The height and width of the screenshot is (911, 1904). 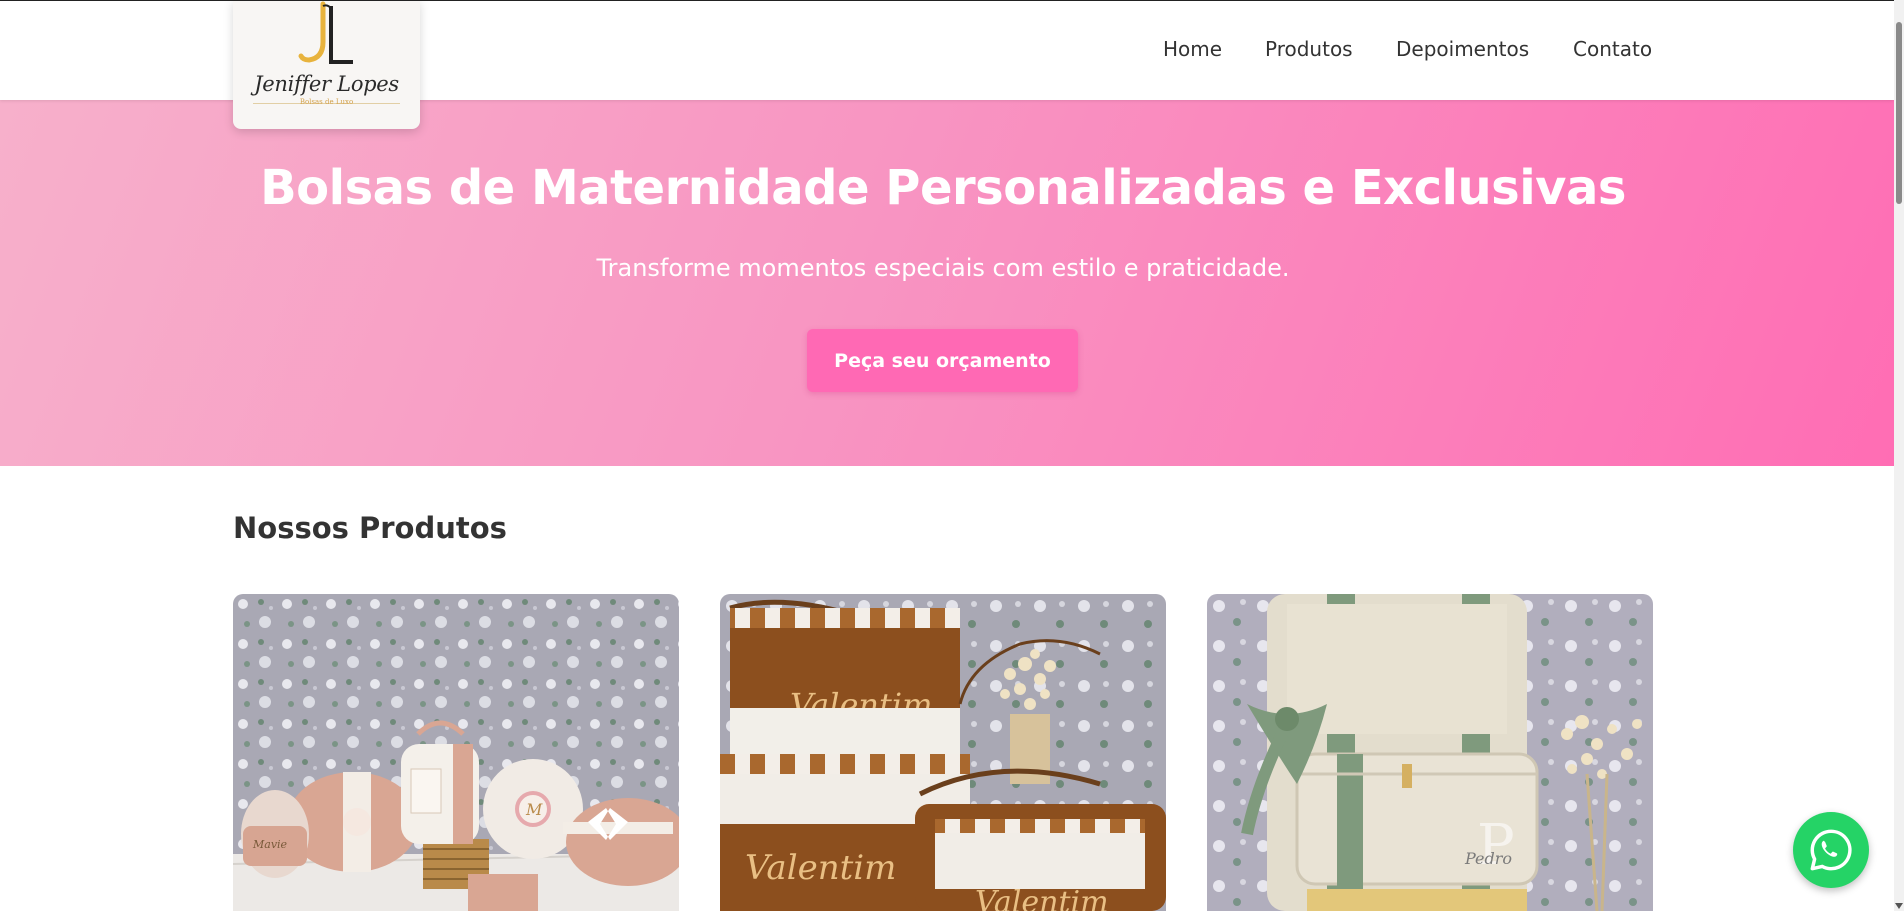 I want to click on nav-depoimentos-link: Depoimentos, so click(x=1462, y=49).